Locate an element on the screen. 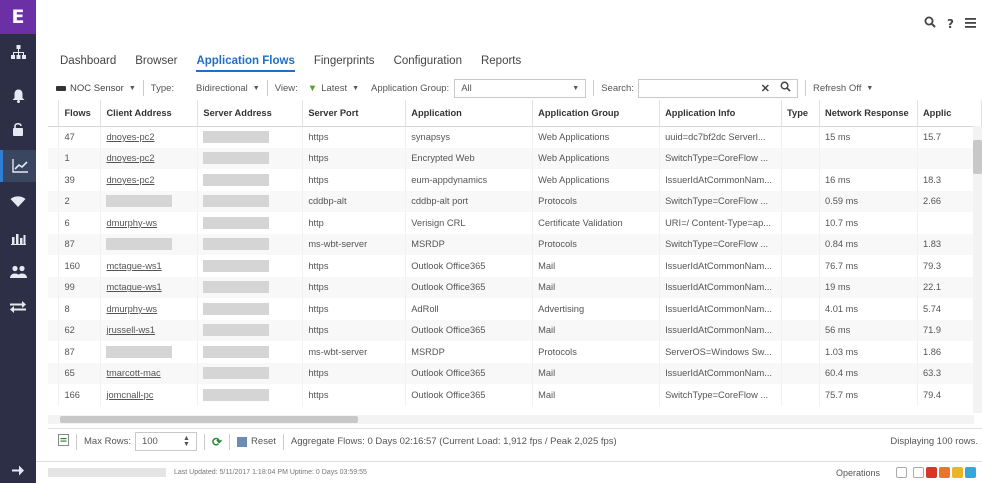  table-cell: cddbp-alt port is located at coordinates (469, 201).